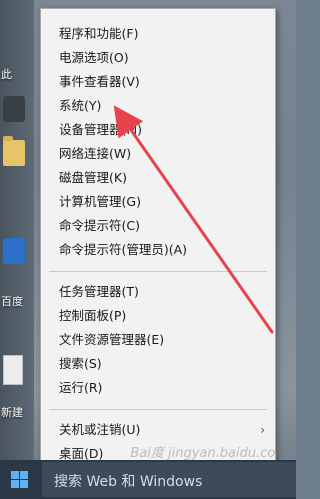 This screenshot has height=499, width=320. Describe the element at coordinates (209, 453) in the screenshot. I see `watermark: Bai度 jingyan.baidu.com` at that location.